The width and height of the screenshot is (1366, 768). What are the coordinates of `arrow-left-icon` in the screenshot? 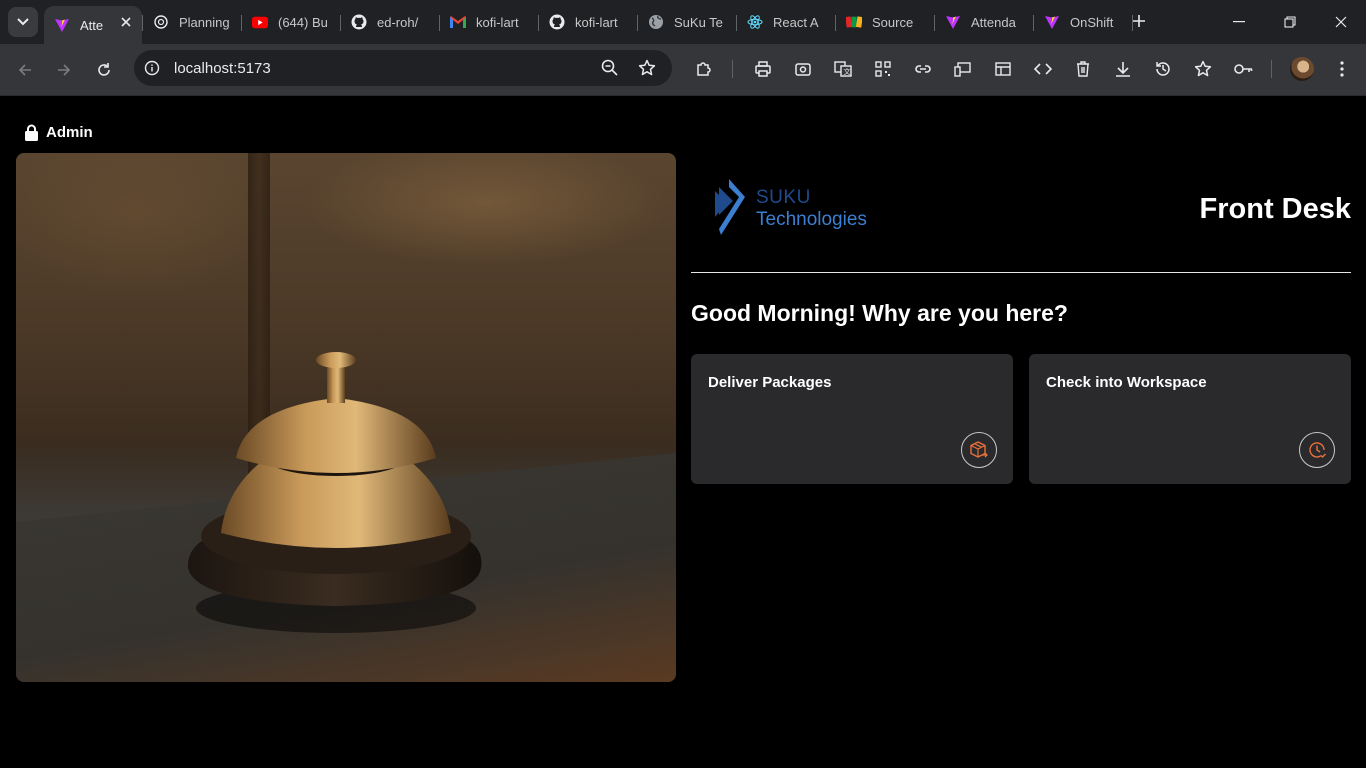 It's located at (24, 70).